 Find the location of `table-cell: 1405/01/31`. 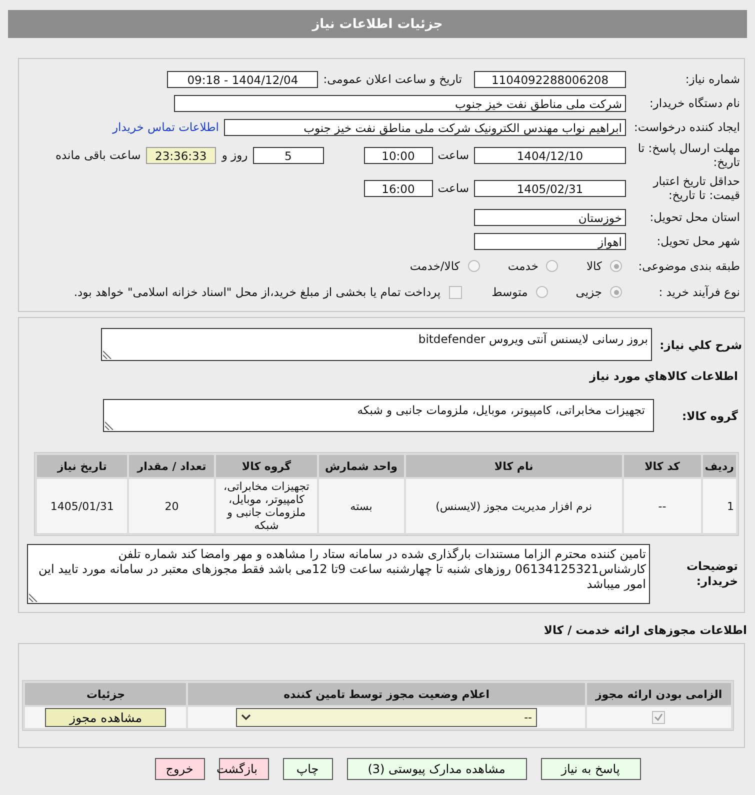

table-cell: 1405/01/31 is located at coordinates (82, 506).